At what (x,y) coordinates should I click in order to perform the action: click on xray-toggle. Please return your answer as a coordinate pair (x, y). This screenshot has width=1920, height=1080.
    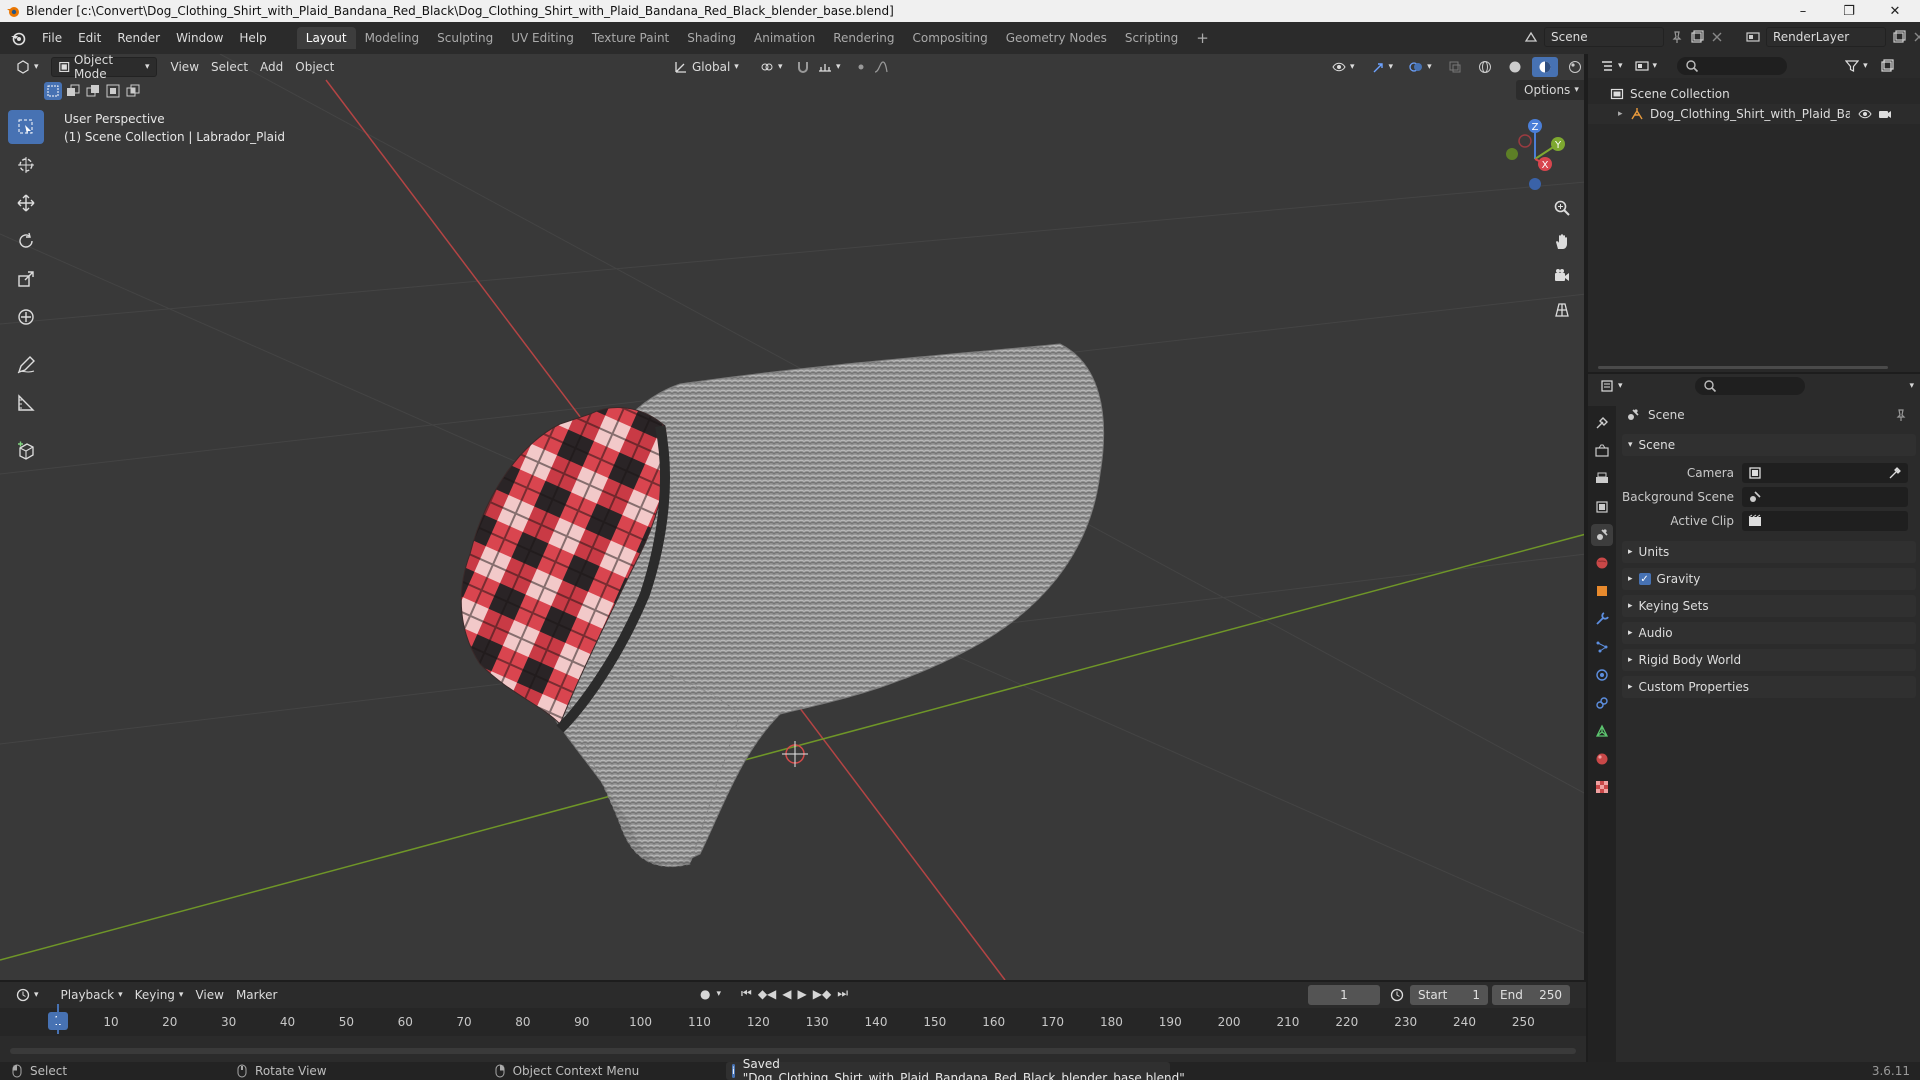
    Looking at the image, I should click on (1455, 67).